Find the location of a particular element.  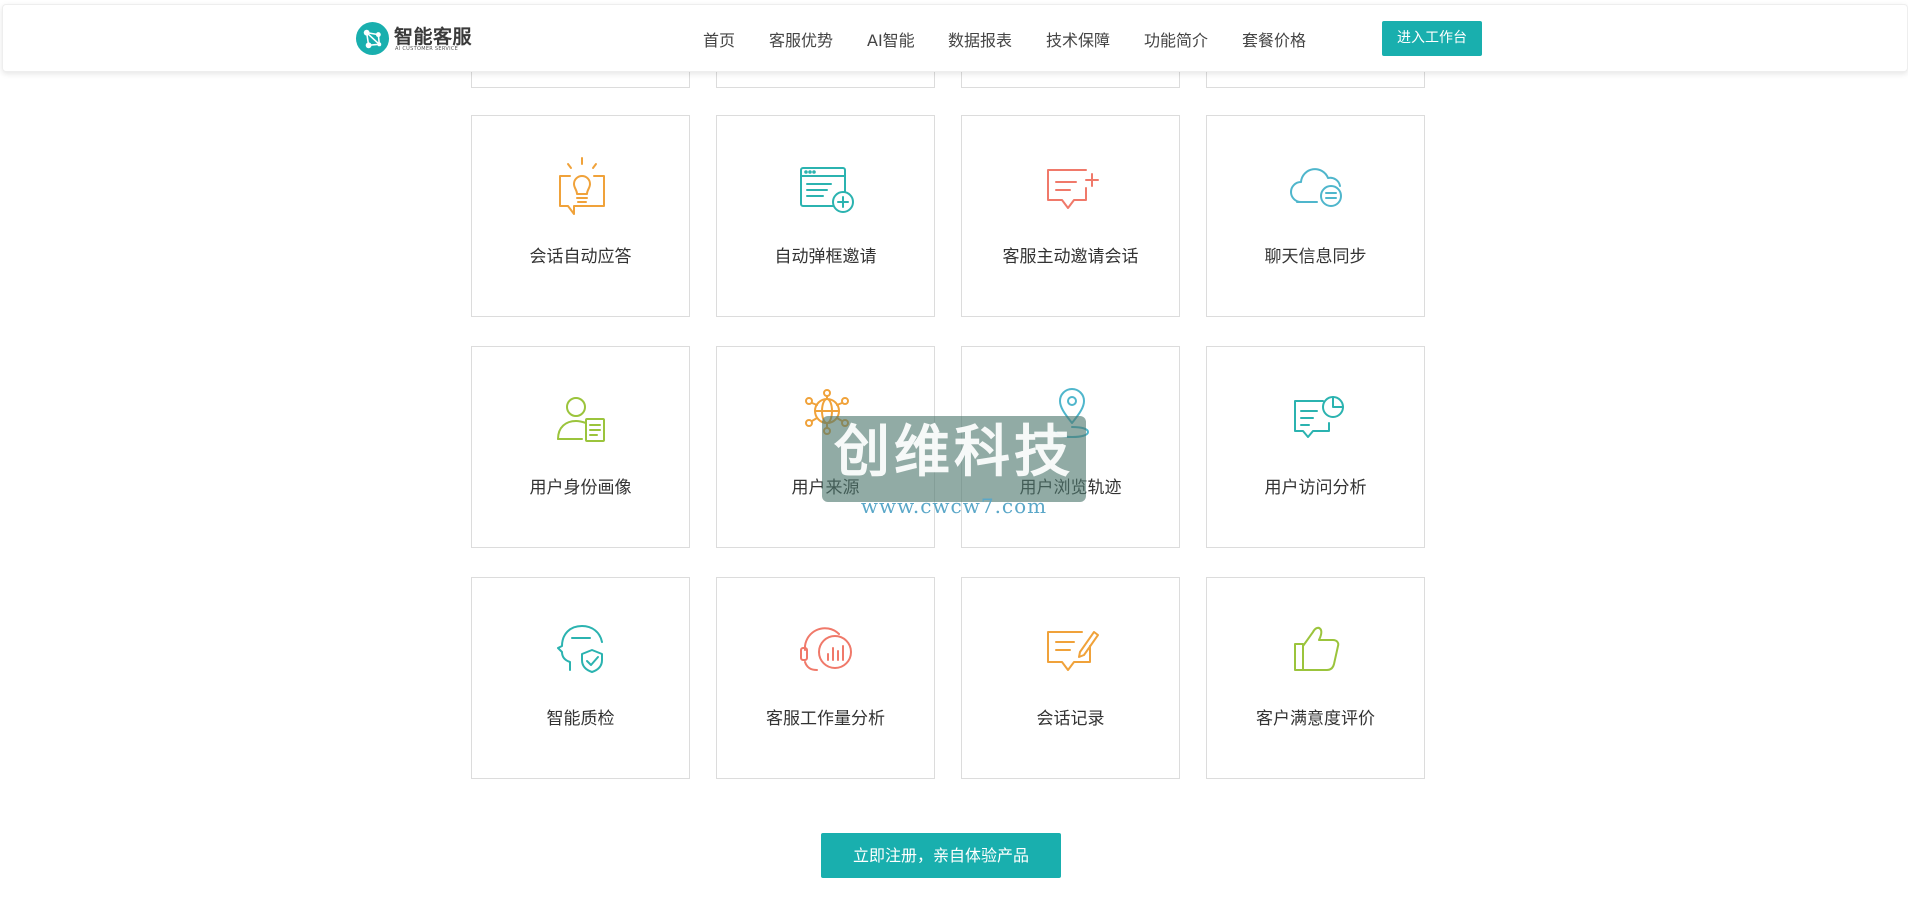

feature-label: 客服工作量分析 is located at coordinates (825, 719).